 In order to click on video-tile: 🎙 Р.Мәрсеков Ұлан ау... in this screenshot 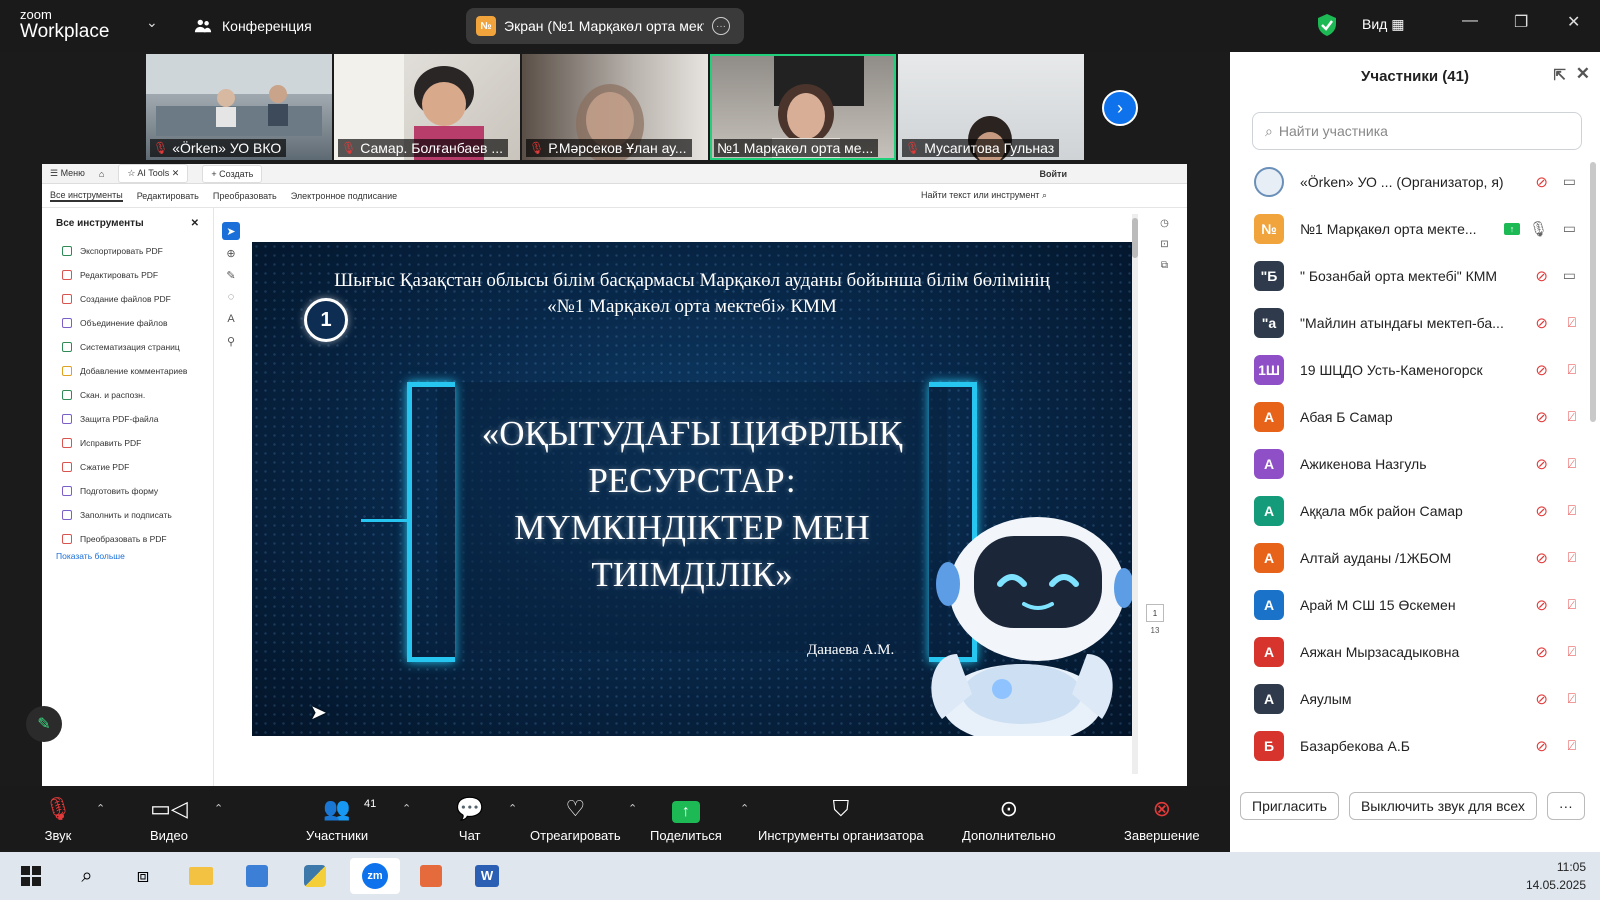, I will do `click(615, 107)`.